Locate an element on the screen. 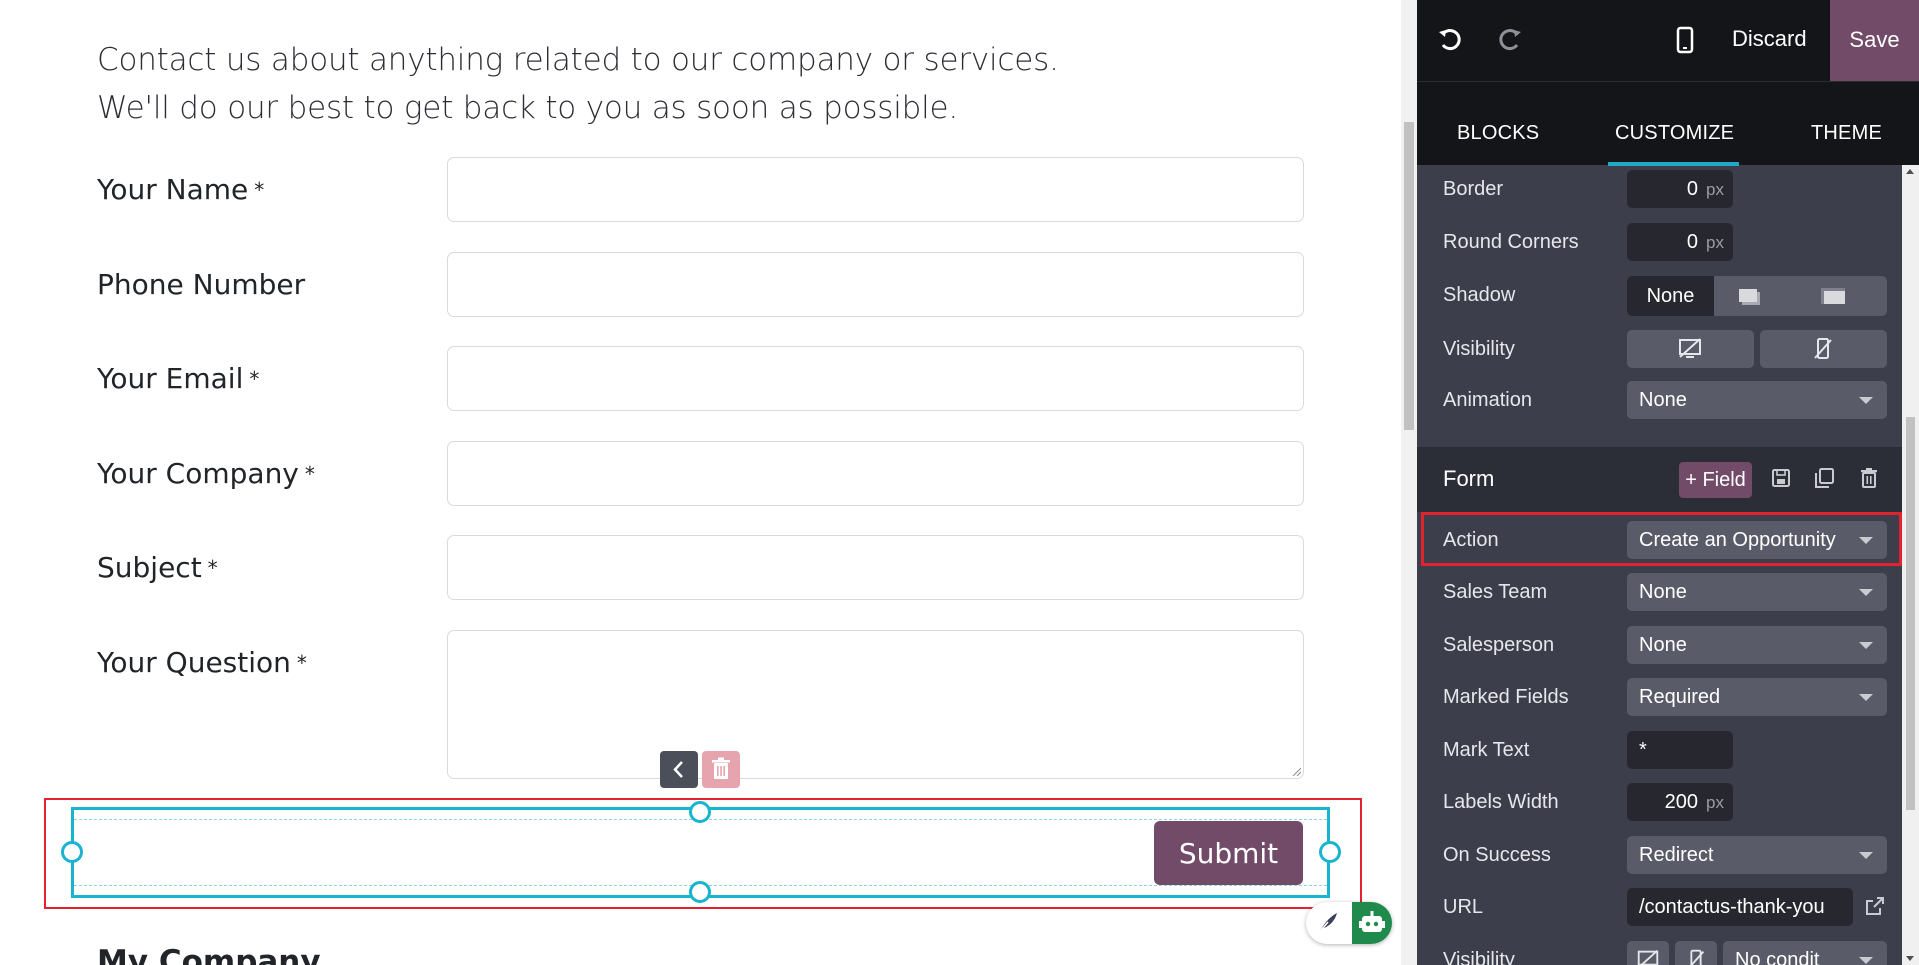 This screenshot has height=965, width=1919. phone-input is located at coordinates (875, 284).